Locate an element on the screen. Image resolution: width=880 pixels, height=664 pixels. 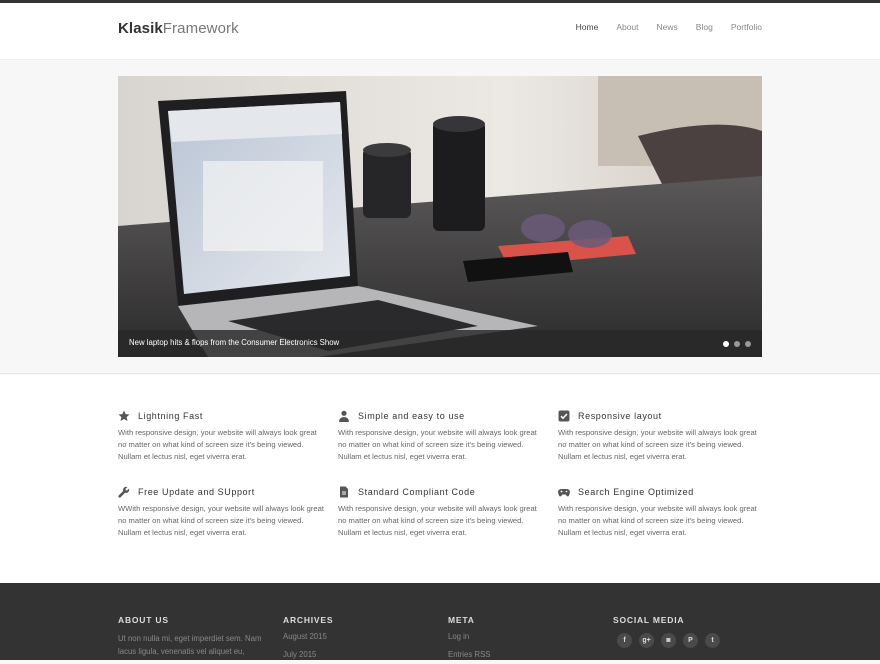
archive-link: August 2015 is located at coordinates (308, 637).